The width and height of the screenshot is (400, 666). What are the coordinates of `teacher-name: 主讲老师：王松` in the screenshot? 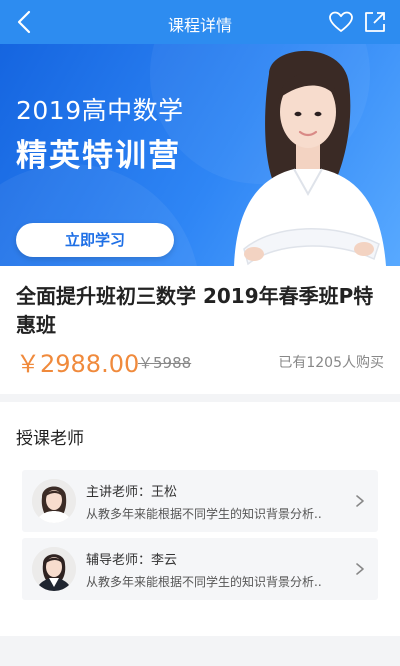 It's located at (132, 492).